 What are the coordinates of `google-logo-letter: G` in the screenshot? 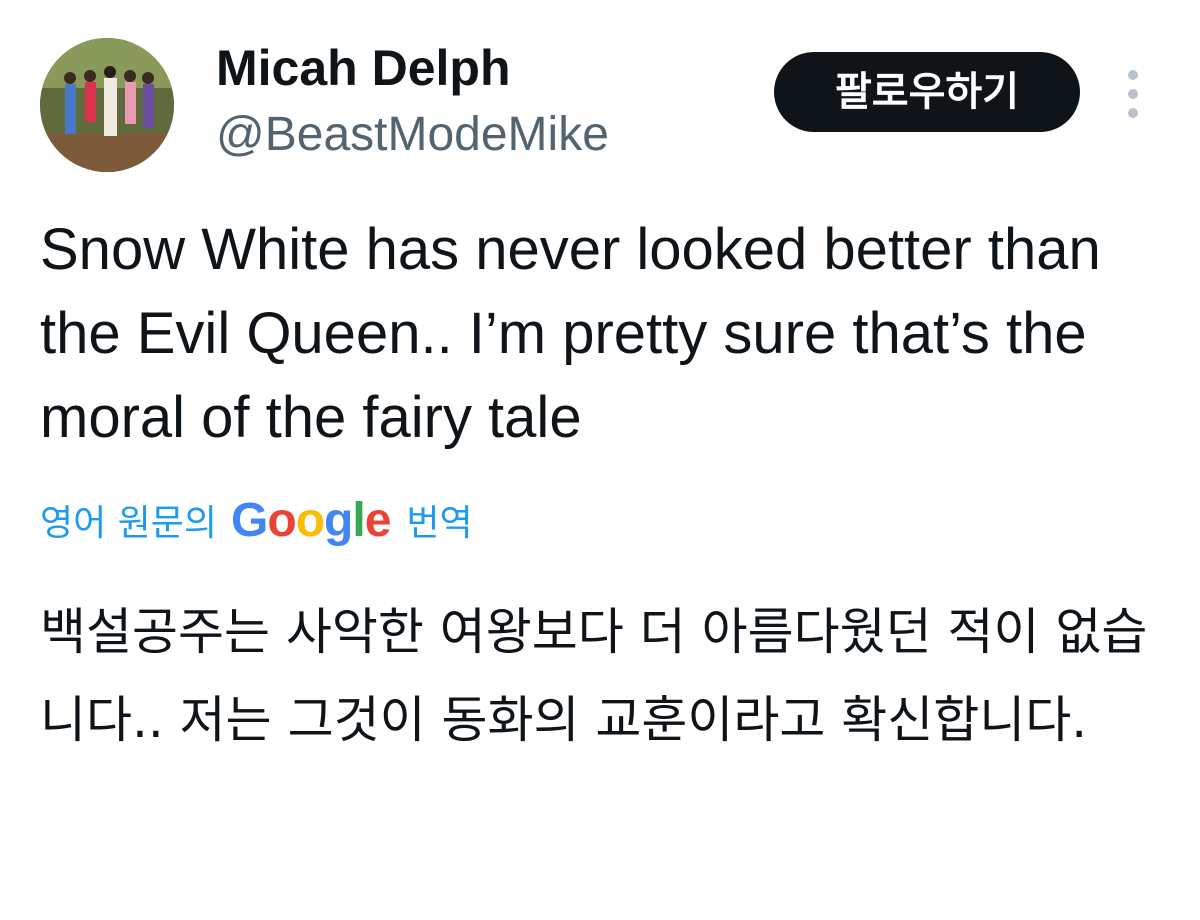 It's located at (249, 520).